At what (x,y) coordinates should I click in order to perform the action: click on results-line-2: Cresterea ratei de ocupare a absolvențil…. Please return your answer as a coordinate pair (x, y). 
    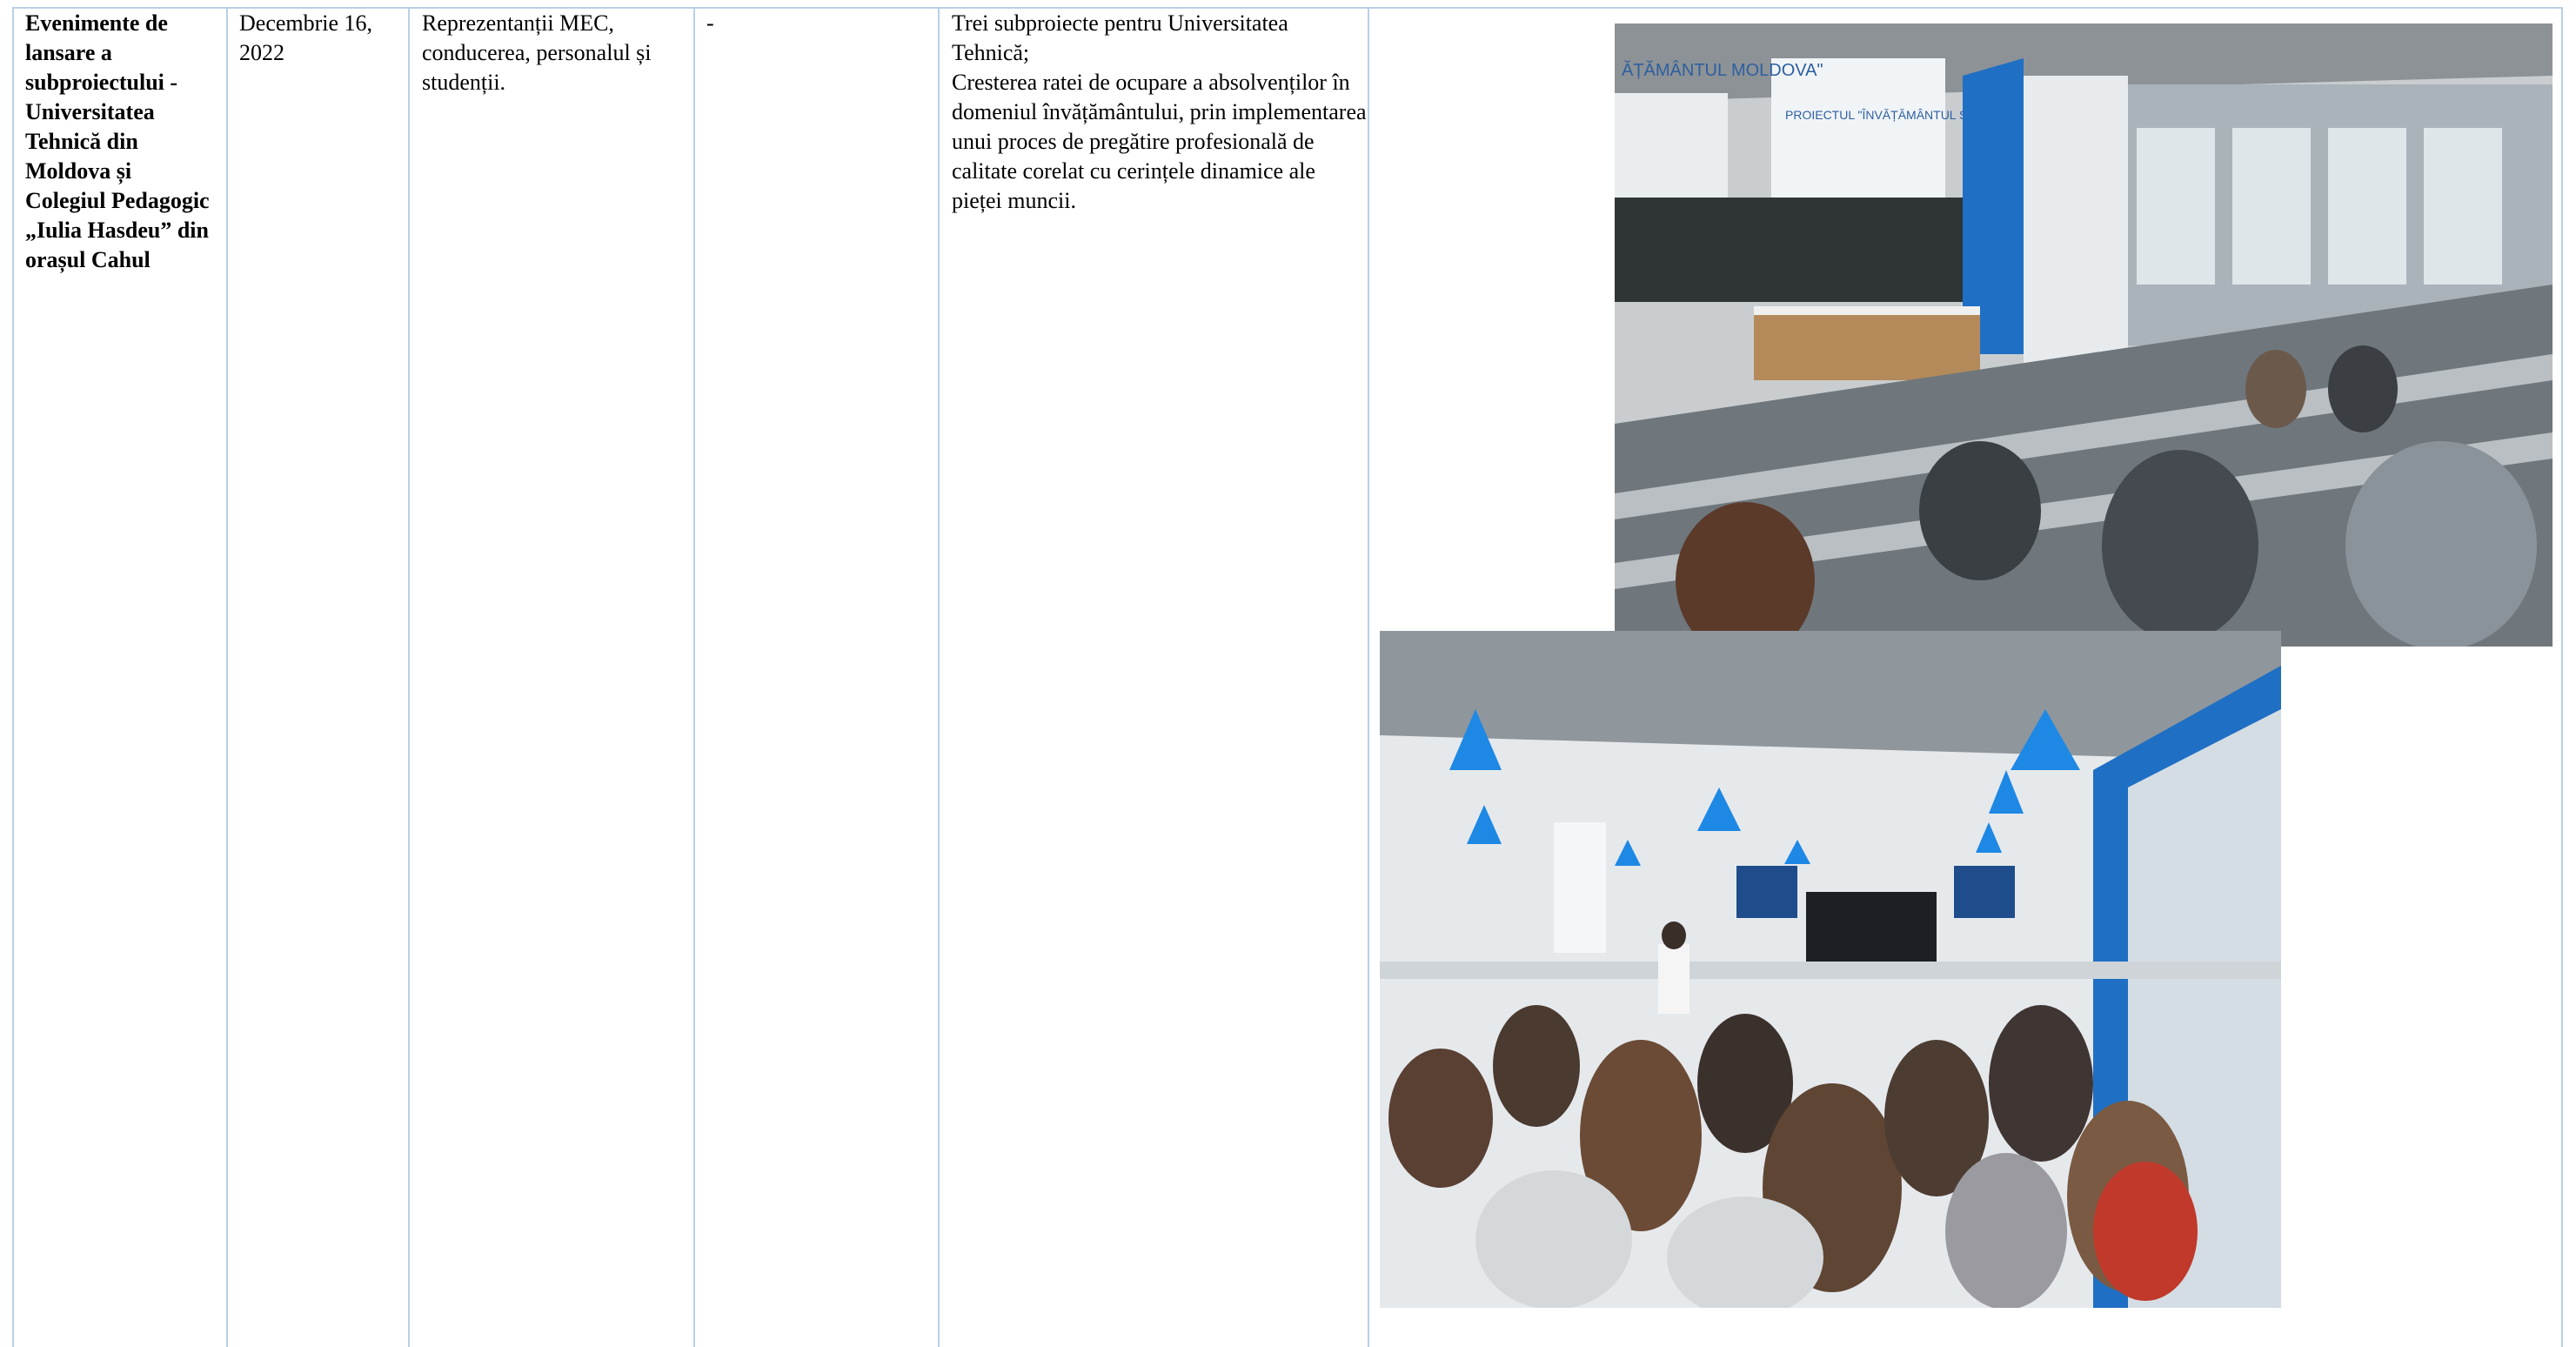
    Looking at the image, I should click on (1159, 141).